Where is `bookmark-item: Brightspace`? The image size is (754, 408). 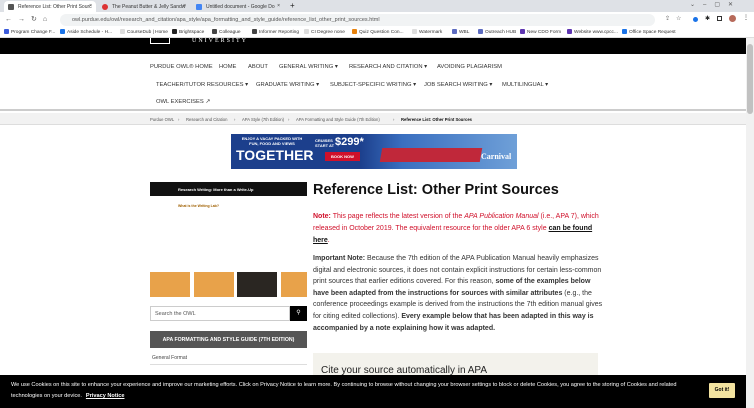
bookmark-item: Brightspace is located at coordinates (188, 32).